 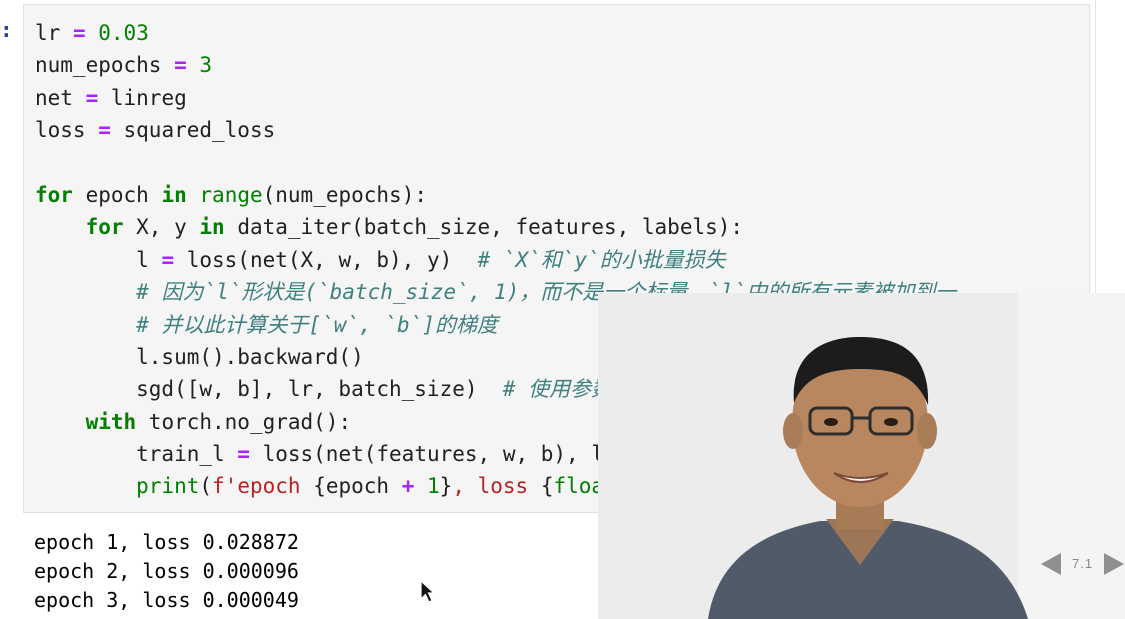 I want to click on code-token: squared_loss, so click(x=193, y=130).